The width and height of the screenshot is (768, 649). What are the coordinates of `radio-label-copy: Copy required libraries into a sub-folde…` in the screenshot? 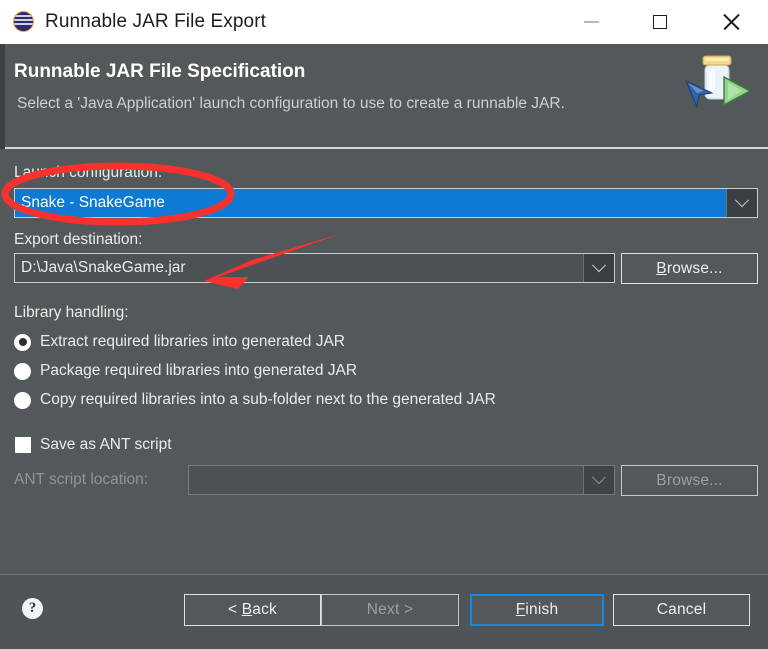 It's located at (268, 399).